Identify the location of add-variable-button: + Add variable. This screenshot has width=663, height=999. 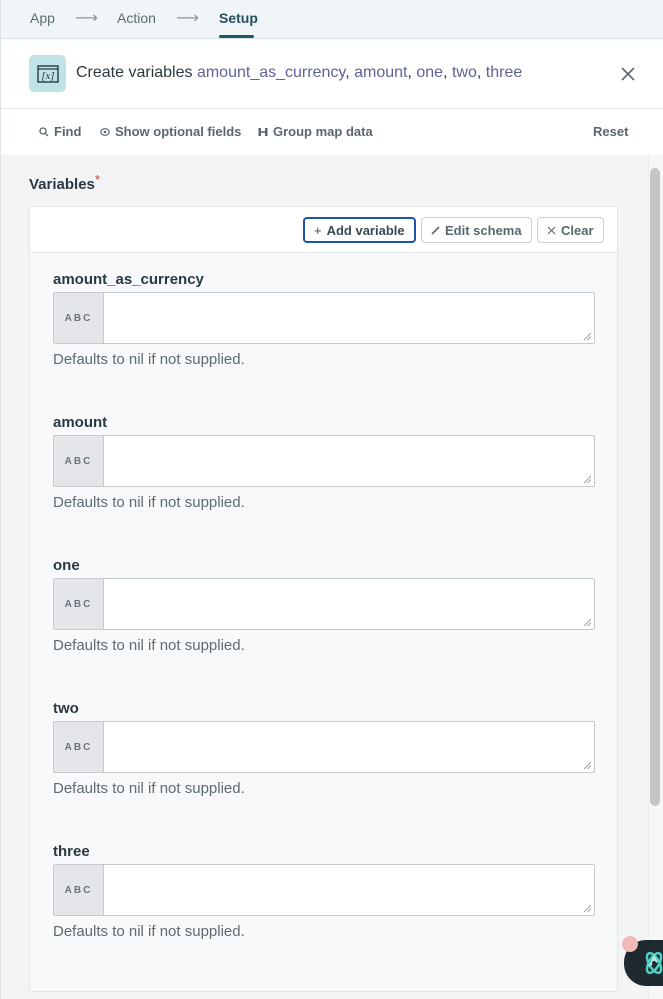
(359, 230).